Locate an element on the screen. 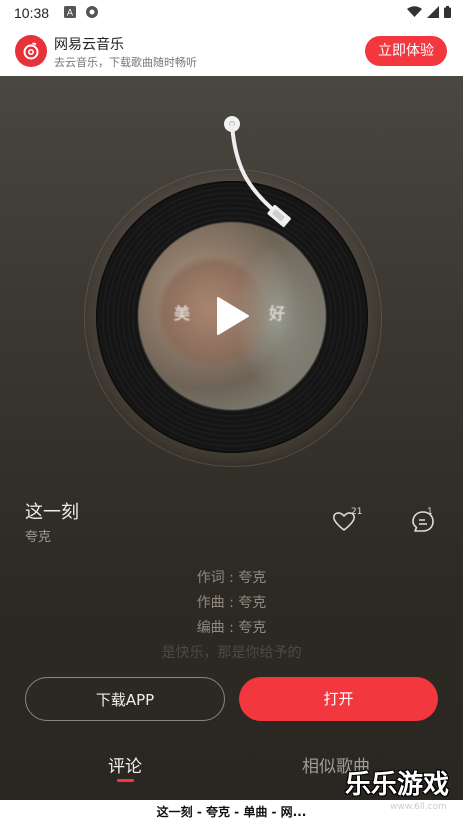 The image size is (463, 824). sync-notification-icon is located at coordinates (92, 12).